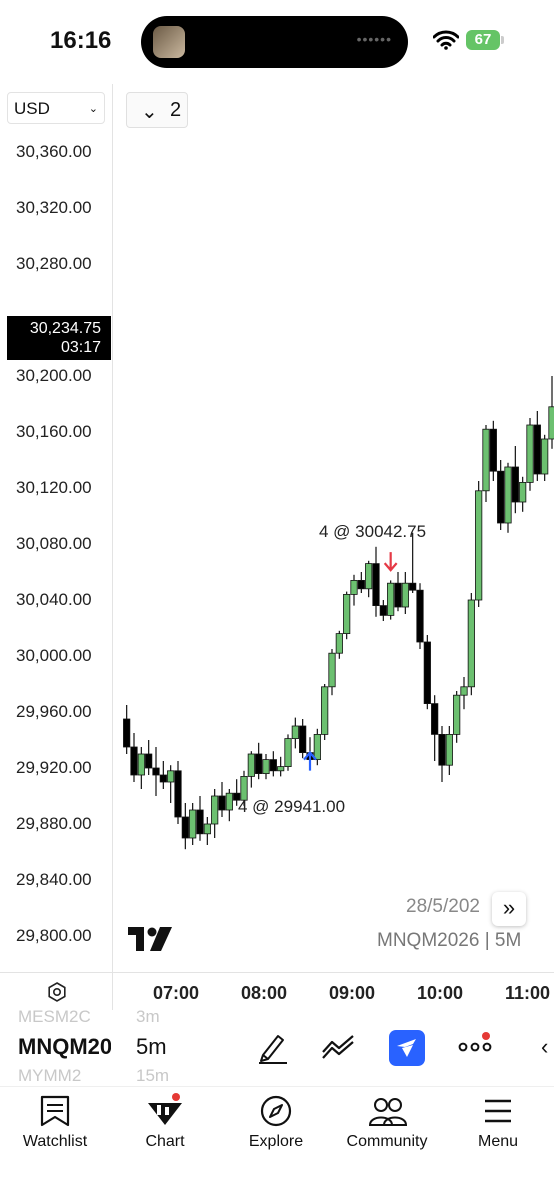 The width and height of the screenshot is (554, 1201). Describe the element at coordinates (276, 1111) in the screenshot. I see `compass-icon` at that location.